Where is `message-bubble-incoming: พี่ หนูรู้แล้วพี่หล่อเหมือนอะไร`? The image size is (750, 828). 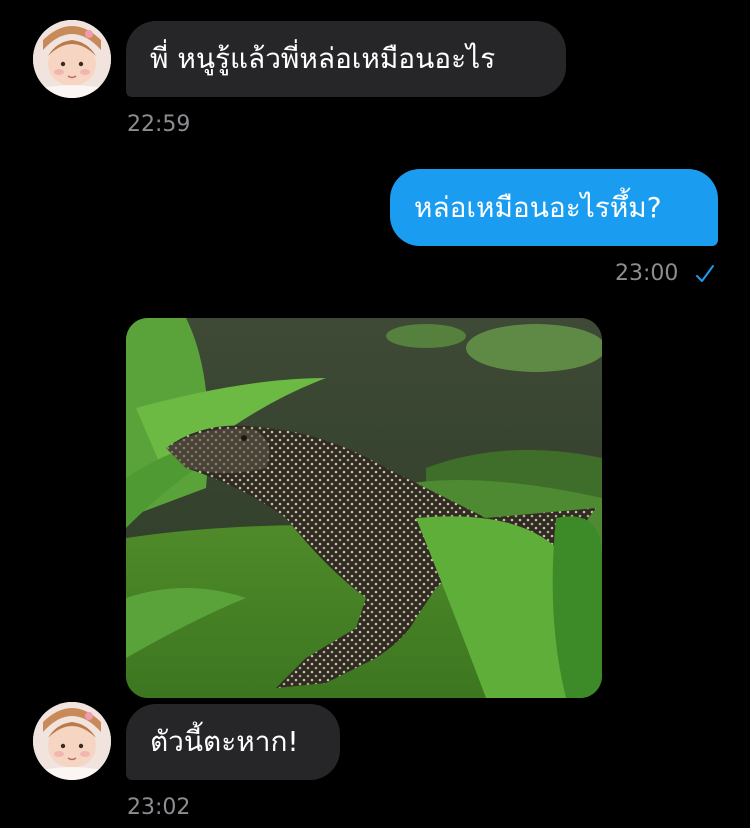 message-bubble-incoming: พี่ หนูรู้แล้วพี่หล่อเหมือนอะไร is located at coordinates (346, 59).